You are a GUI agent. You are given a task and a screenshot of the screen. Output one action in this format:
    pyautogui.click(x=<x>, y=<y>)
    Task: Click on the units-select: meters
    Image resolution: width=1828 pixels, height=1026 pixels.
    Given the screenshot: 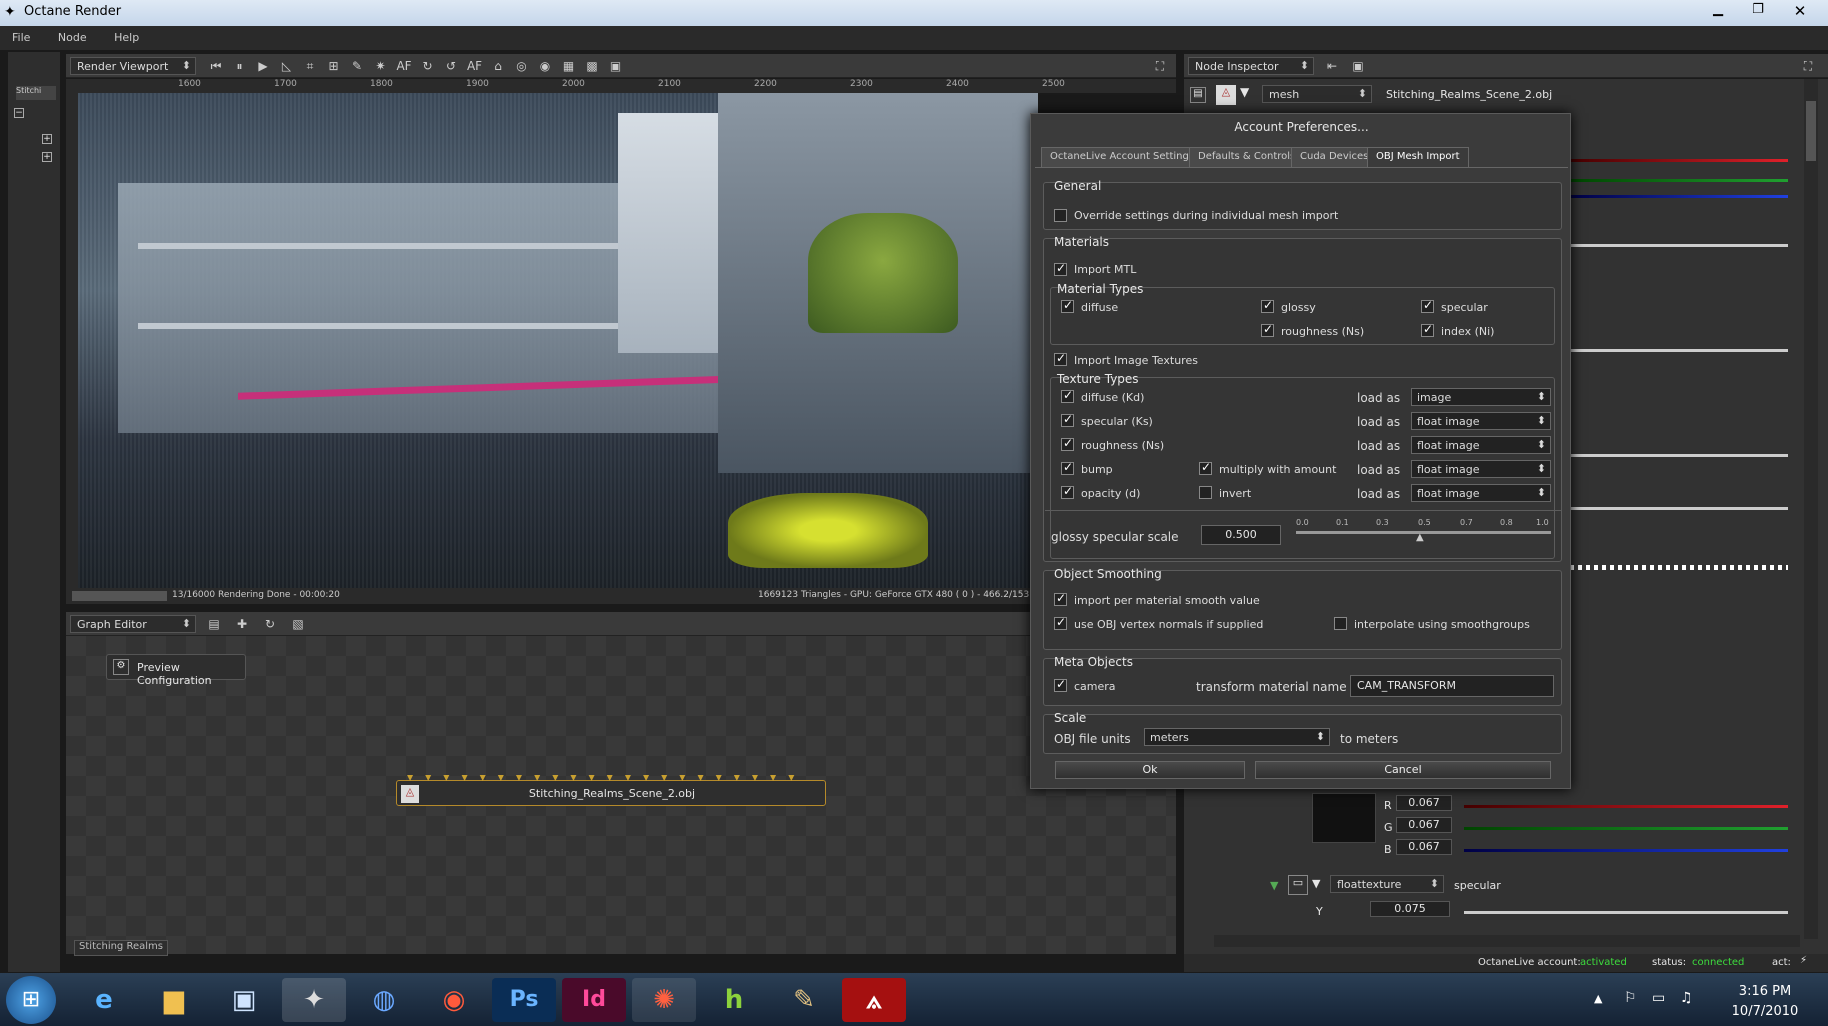 What is the action you would take?
    pyautogui.click(x=1237, y=737)
    